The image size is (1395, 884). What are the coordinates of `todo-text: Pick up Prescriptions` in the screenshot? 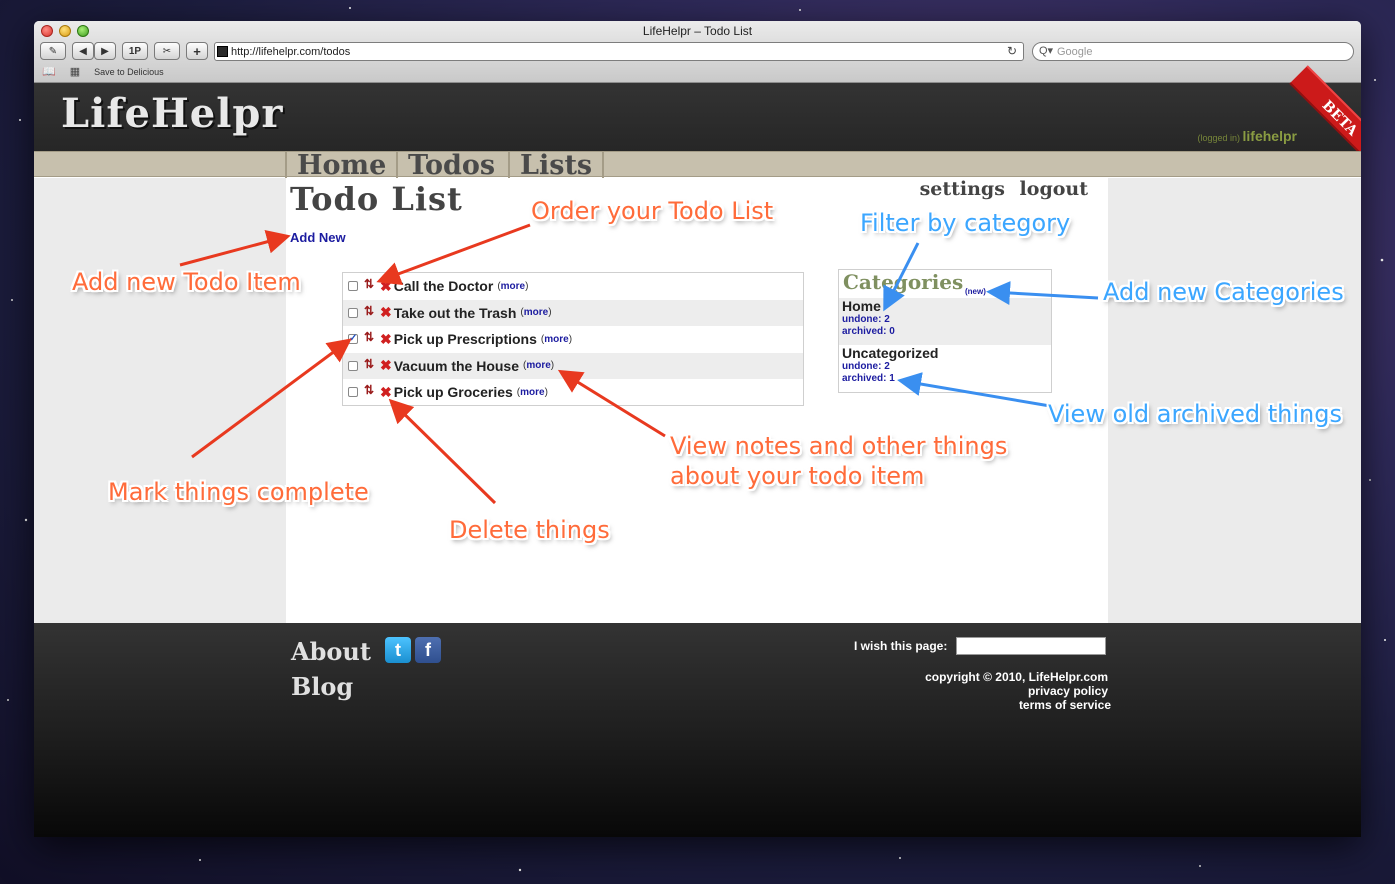 It's located at (465, 339).